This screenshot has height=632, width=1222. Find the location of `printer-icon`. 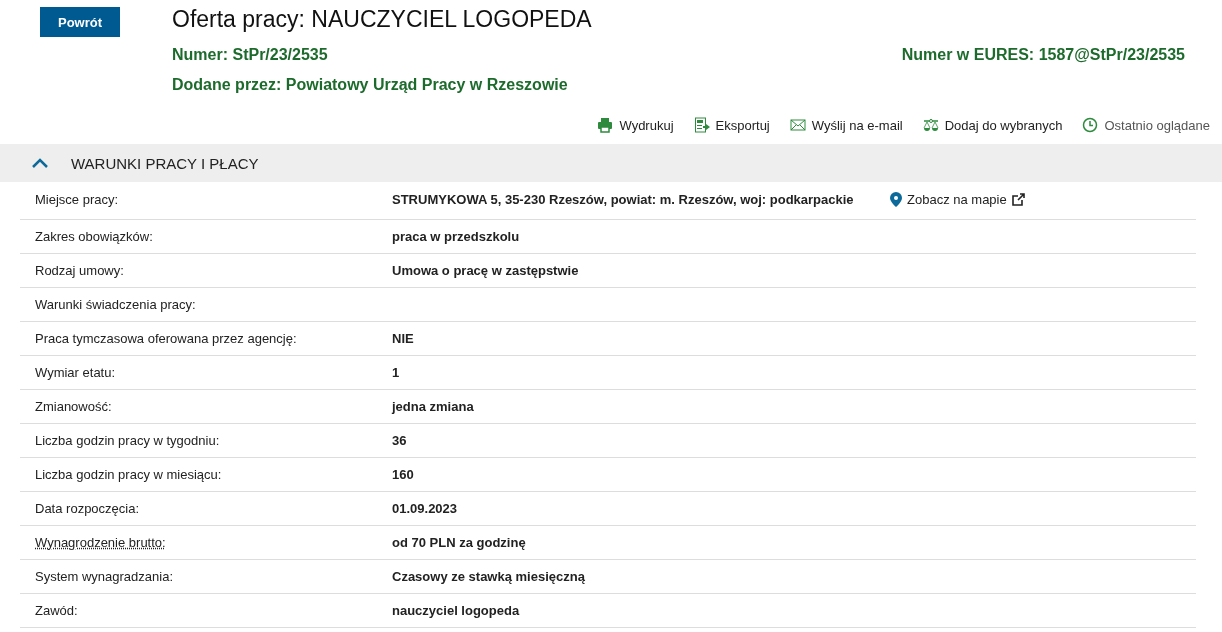

printer-icon is located at coordinates (605, 125).